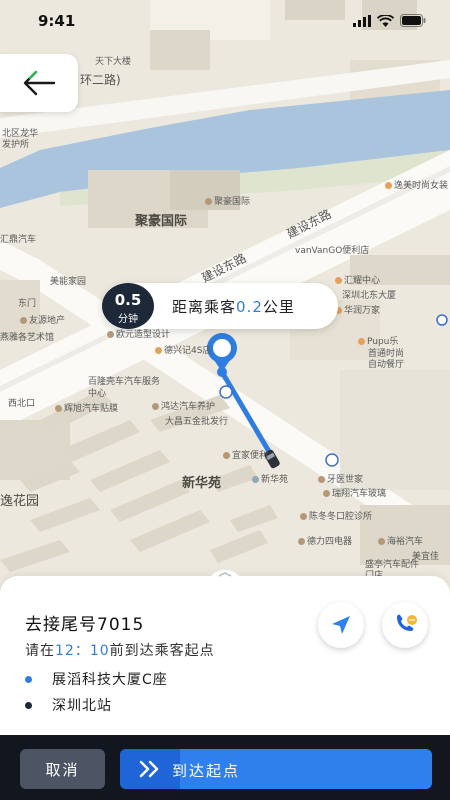 This screenshot has width=450, height=800. I want to click on arrive-label: 到达起点, so click(206, 771).